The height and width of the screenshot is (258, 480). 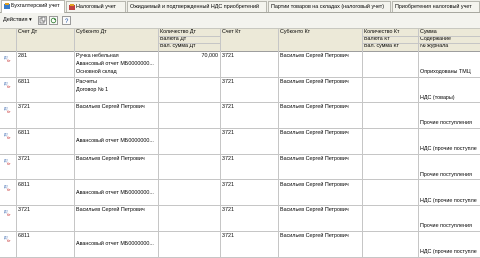 I want to click on cell-subkonto-dt-1: Ручка небельная, so click(x=97, y=56).